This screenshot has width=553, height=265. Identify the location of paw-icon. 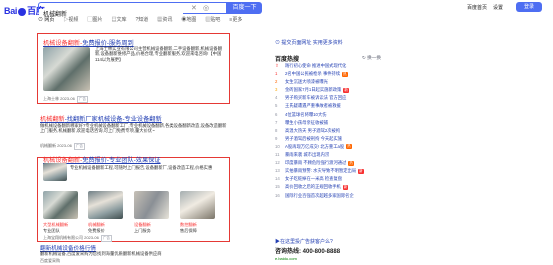
(22, 11).